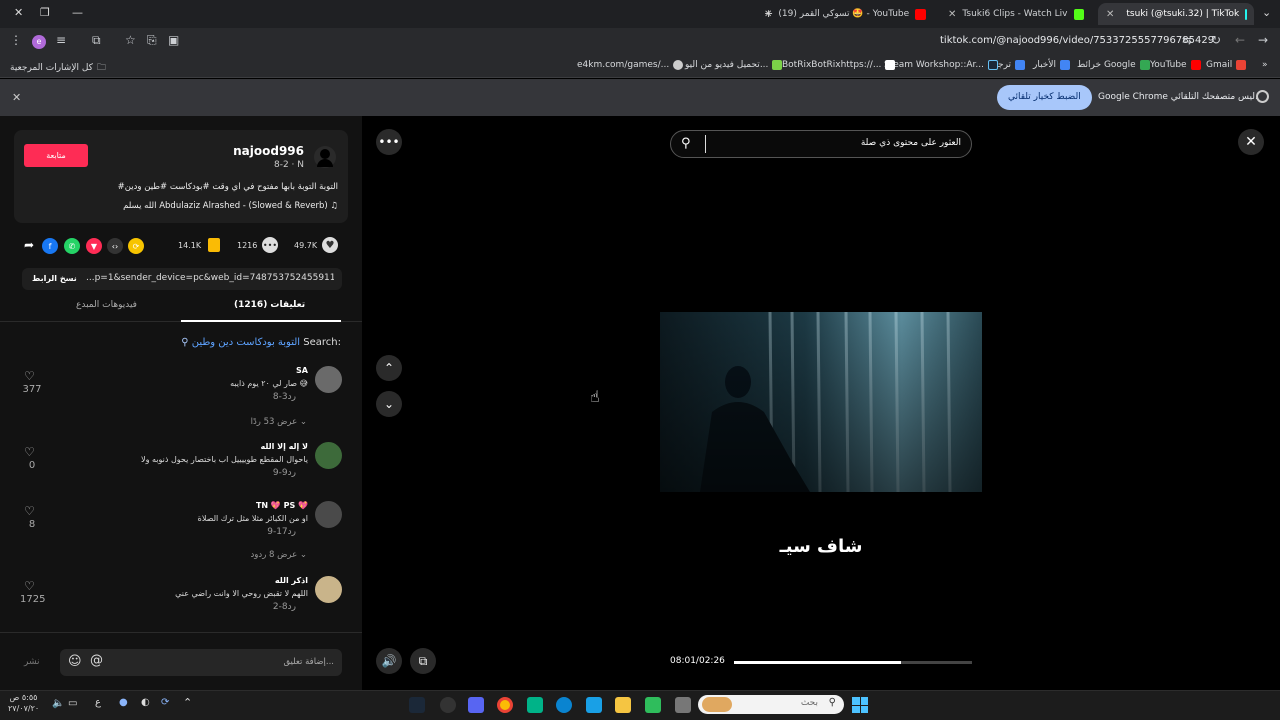  Describe the element at coordinates (1052, 65) in the screenshot. I see `bookmark-news: الأخبار` at that location.